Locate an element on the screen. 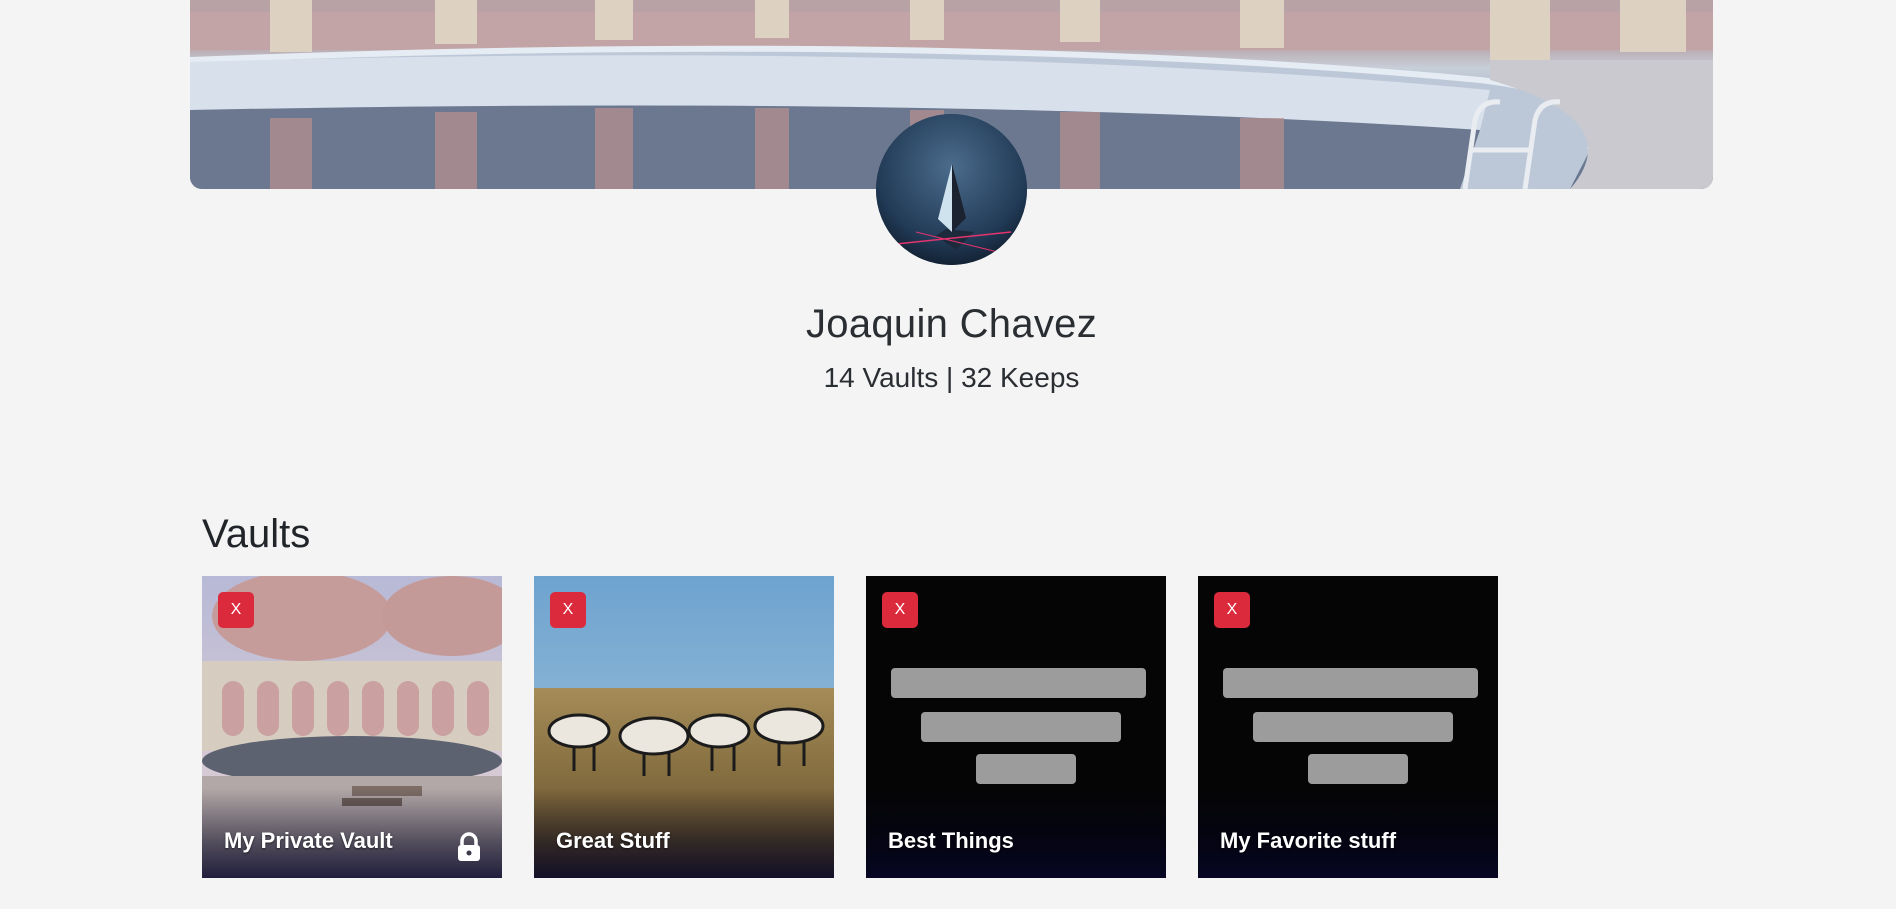  vault-title: My Favorite stuff is located at coordinates (1308, 840).